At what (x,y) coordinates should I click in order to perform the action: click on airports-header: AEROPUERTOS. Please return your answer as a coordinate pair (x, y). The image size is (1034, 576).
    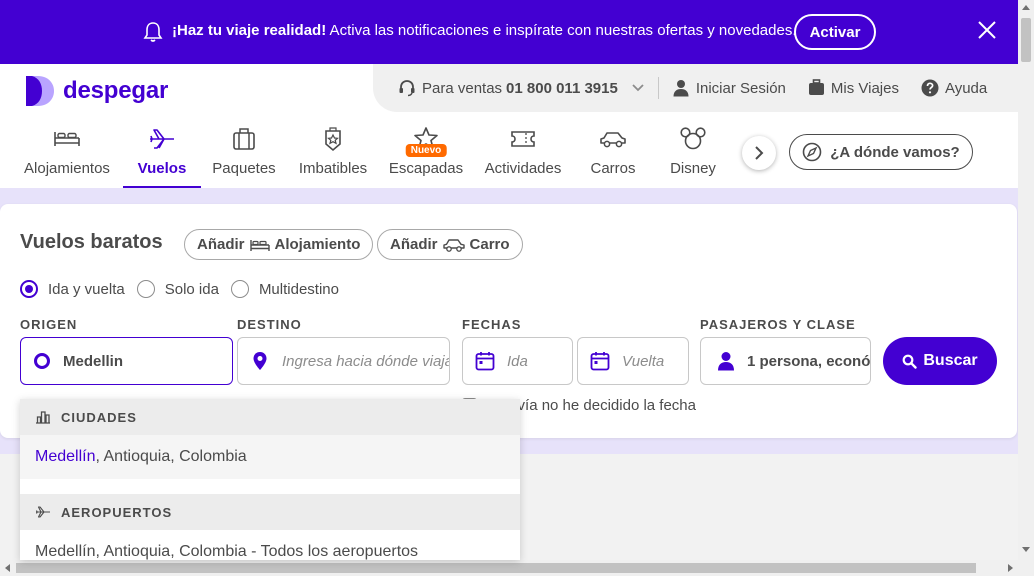
    Looking at the image, I should click on (270, 512).